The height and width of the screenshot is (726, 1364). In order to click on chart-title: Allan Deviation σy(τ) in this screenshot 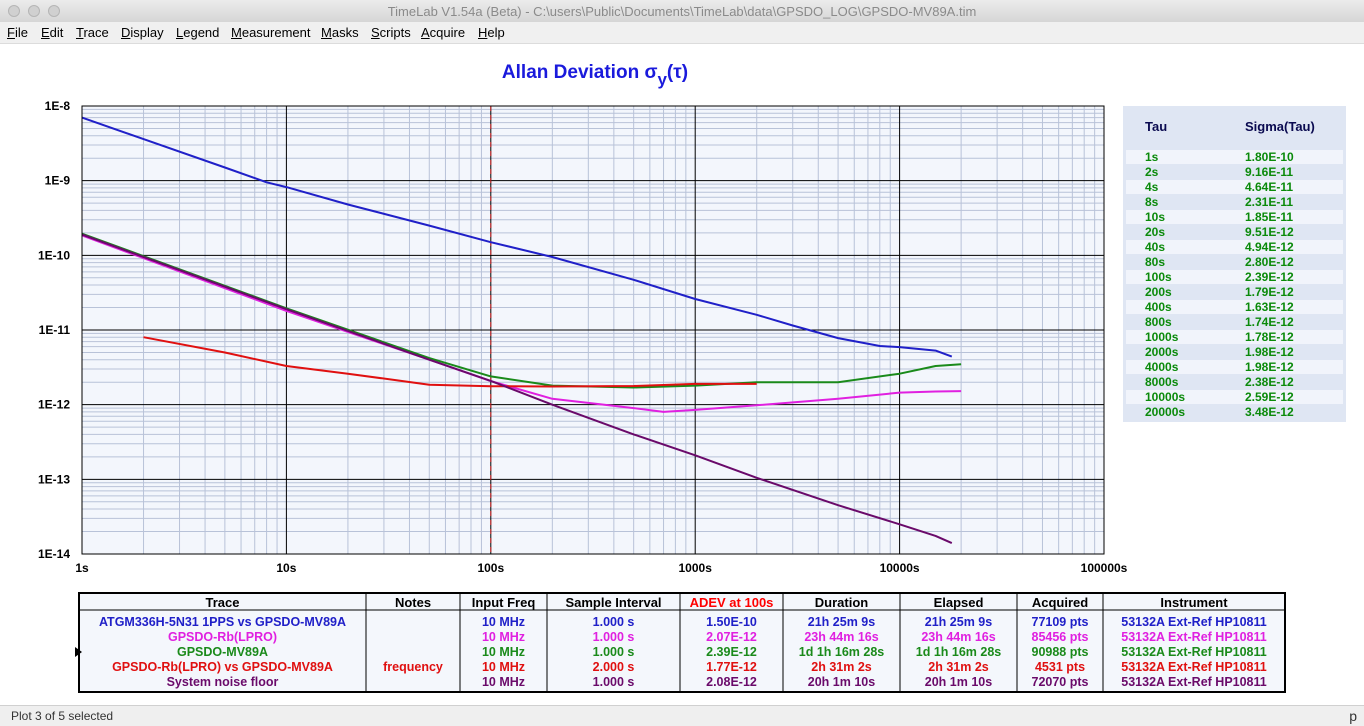, I will do `click(595, 75)`.